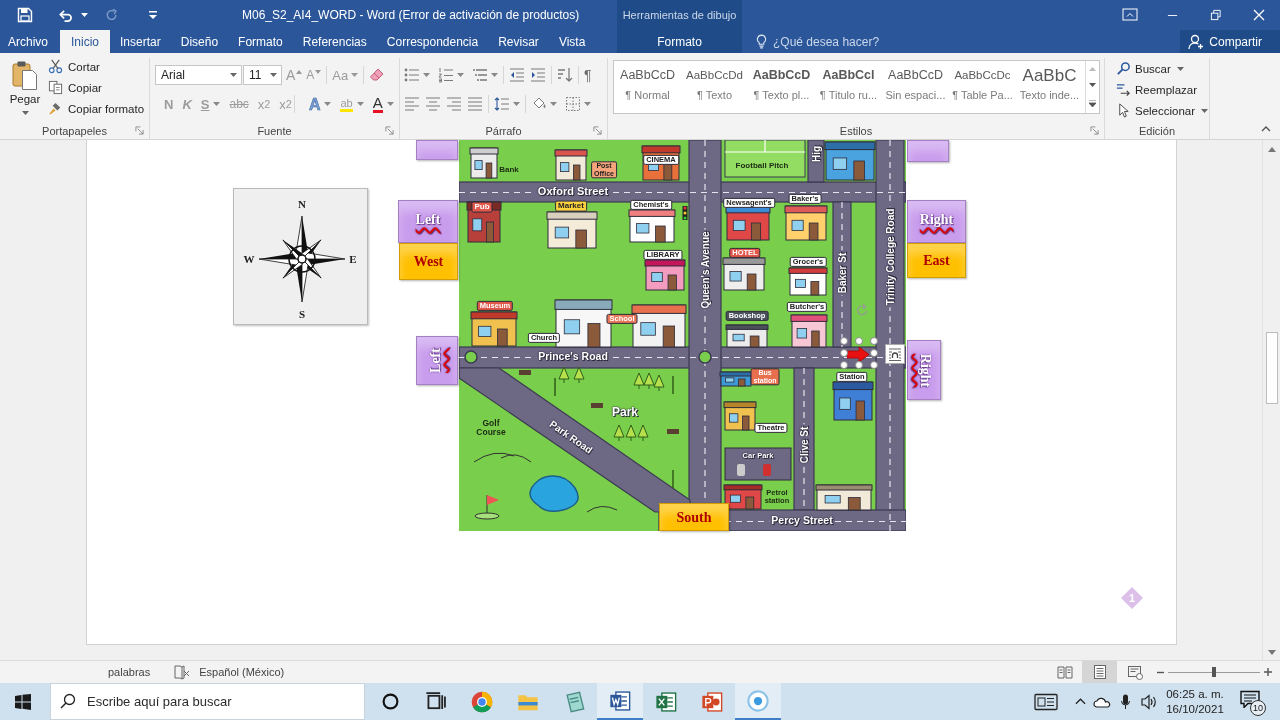 The width and height of the screenshot is (1280, 720). Describe the element at coordinates (573, 104) in the screenshot. I see `borders-icon` at that location.